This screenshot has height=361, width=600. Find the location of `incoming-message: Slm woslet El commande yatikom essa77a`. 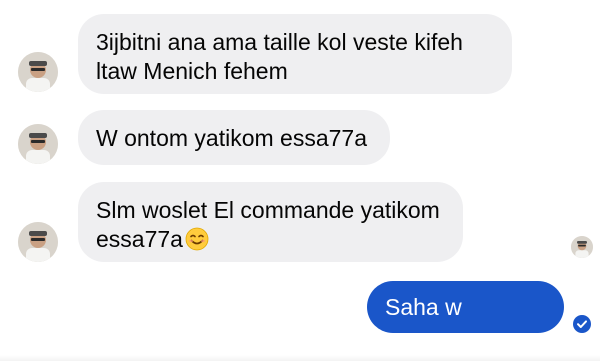

incoming-message: Slm woslet El commande yatikom essa77a is located at coordinates (270, 222).